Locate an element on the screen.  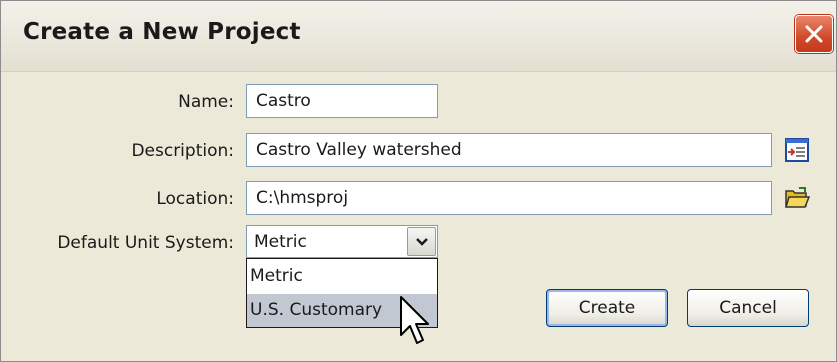
cancel-button: Cancel is located at coordinates (748, 308).